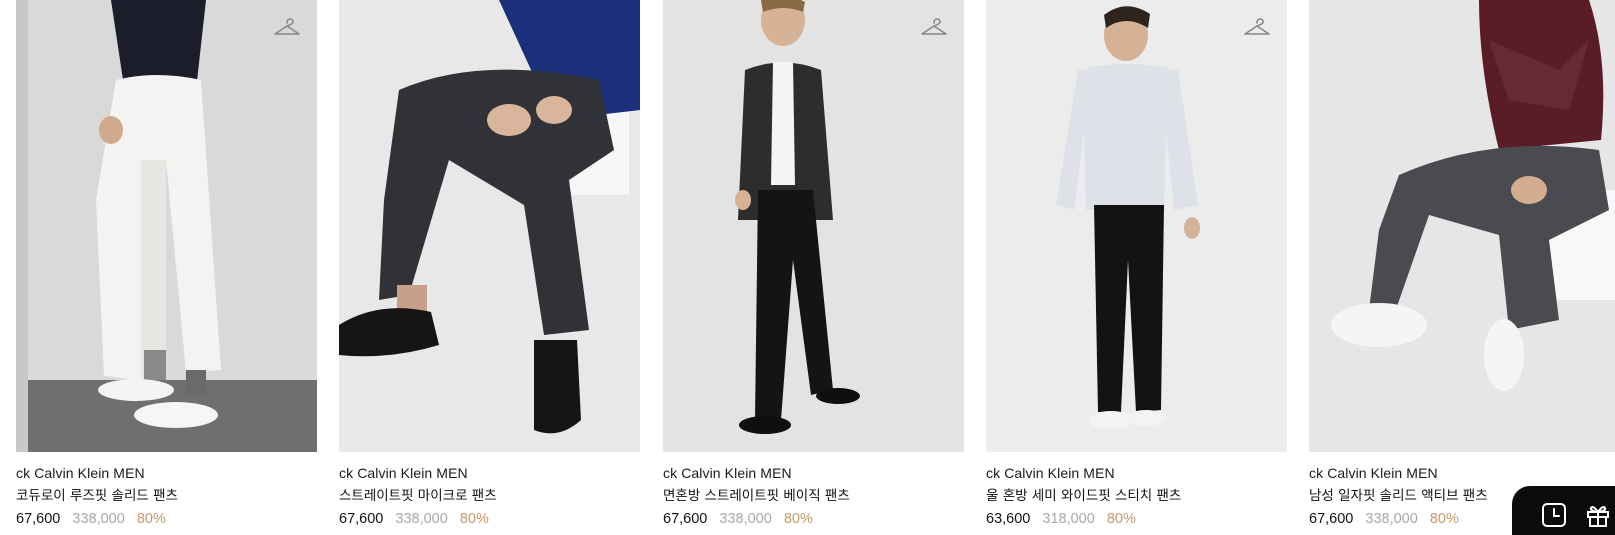  Describe the element at coordinates (1598, 515) in the screenshot. I see `gift-icon` at that location.